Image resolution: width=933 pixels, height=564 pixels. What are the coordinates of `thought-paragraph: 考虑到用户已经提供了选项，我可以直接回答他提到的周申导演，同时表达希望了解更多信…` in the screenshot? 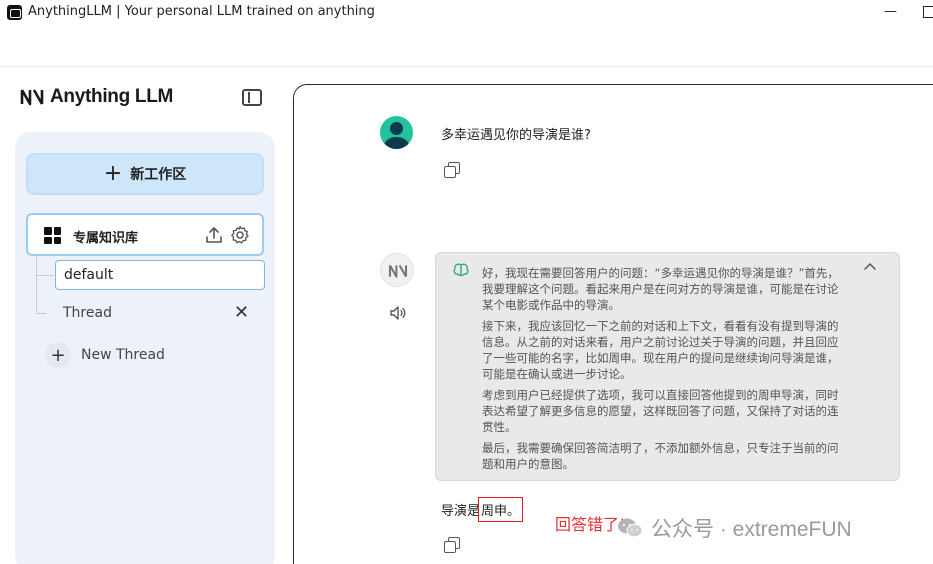 It's located at (660, 411).